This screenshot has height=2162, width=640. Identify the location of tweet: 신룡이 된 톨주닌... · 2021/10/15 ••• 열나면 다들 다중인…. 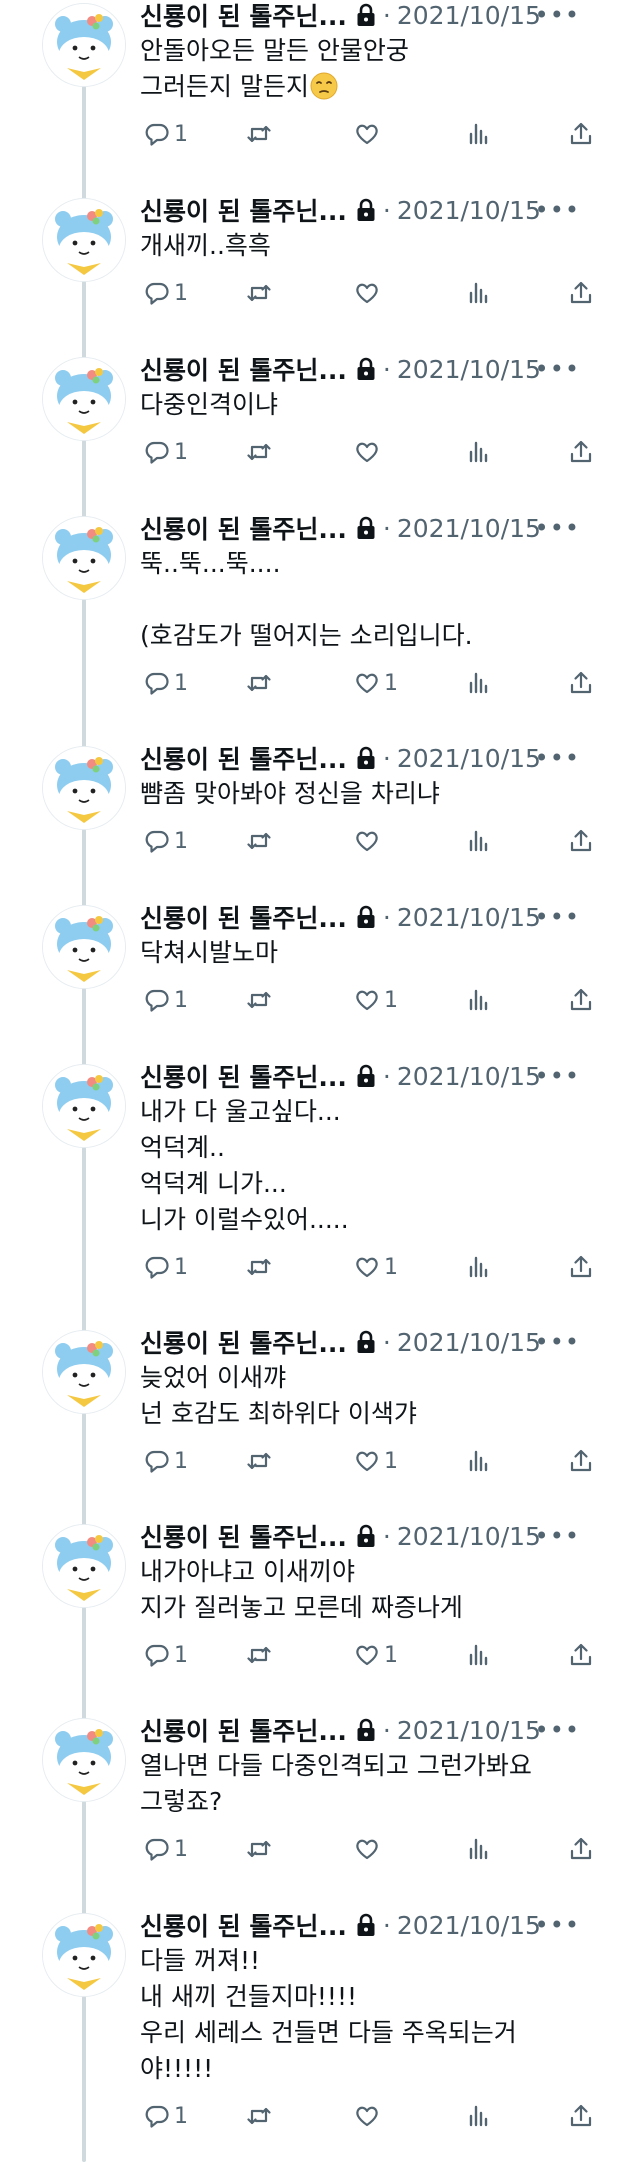
(320, 1812).